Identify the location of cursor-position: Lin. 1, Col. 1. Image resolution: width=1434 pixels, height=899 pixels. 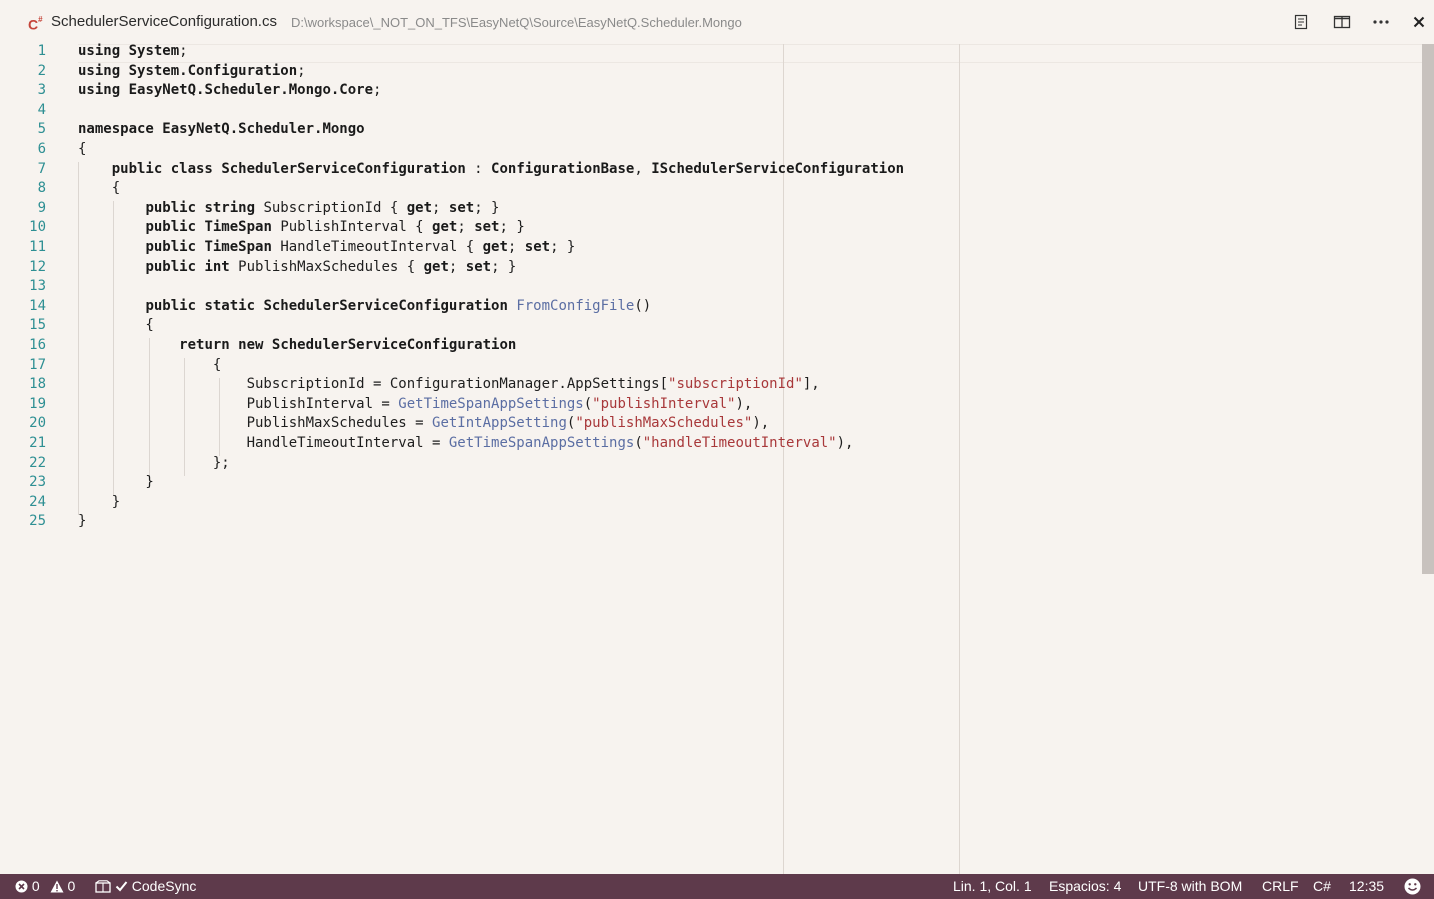
(992, 886).